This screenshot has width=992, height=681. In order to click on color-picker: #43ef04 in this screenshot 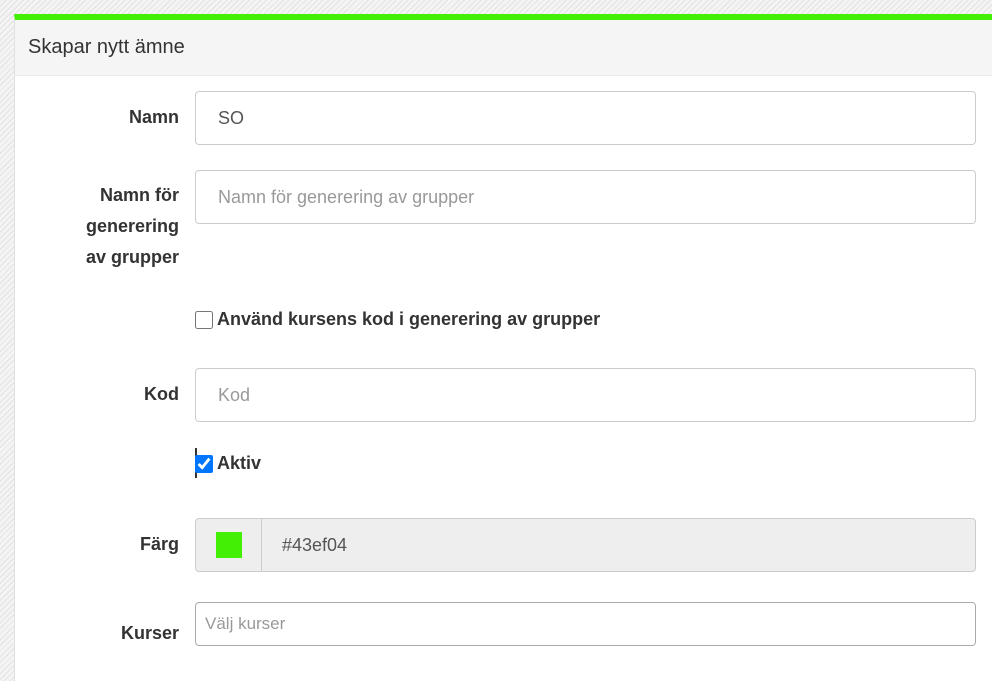, I will do `click(585, 545)`.